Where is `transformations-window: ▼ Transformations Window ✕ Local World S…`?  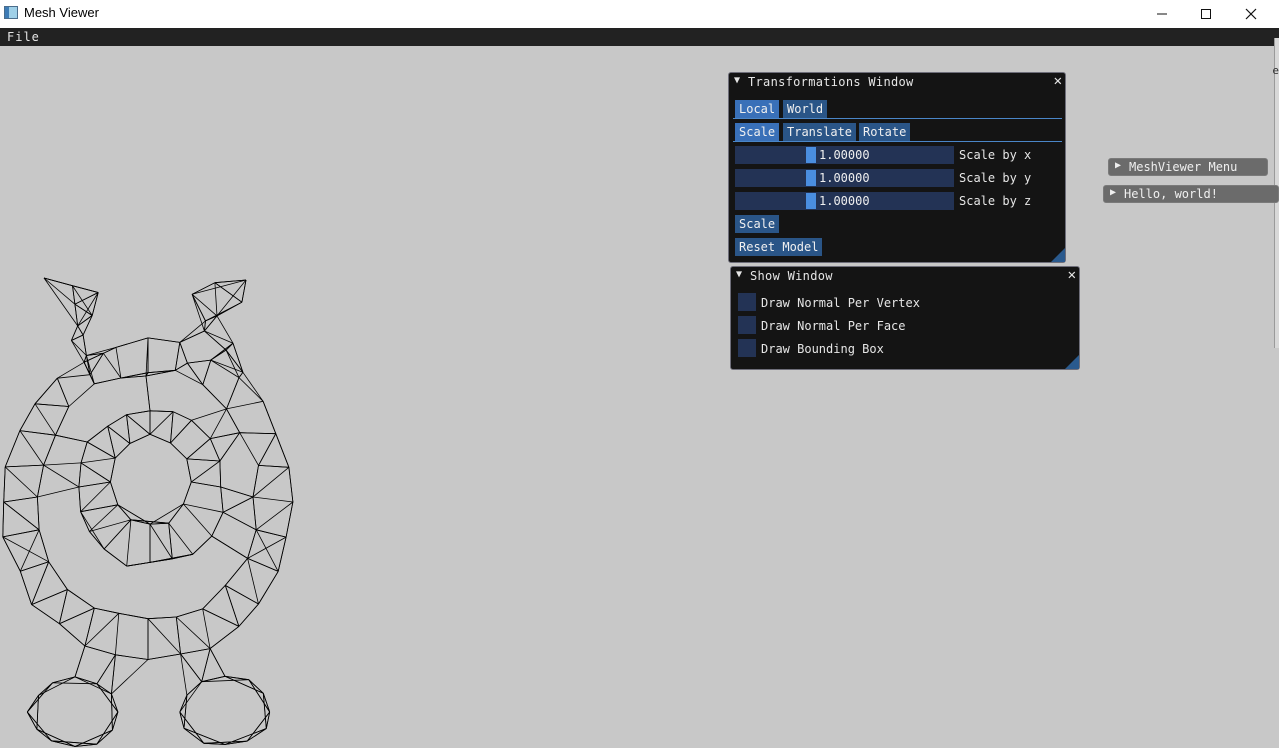 transformations-window: ▼ Transformations Window ✕ Local World S… is located at coordinates (897, 167).